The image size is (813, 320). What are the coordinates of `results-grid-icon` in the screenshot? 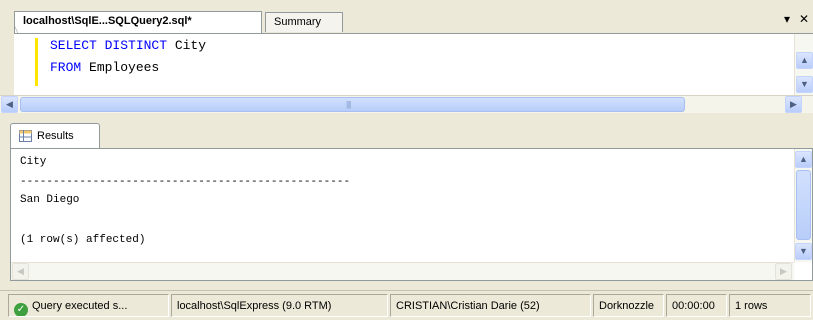 It's located at (25, 136).